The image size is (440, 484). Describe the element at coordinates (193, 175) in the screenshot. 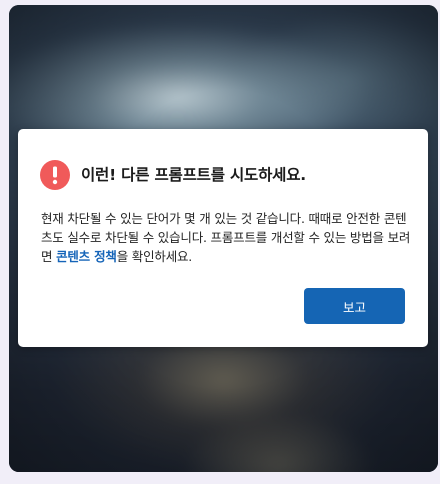

I see `dialog-title: 이런! 다른 프롬프트를 시도하세요.` at that location.